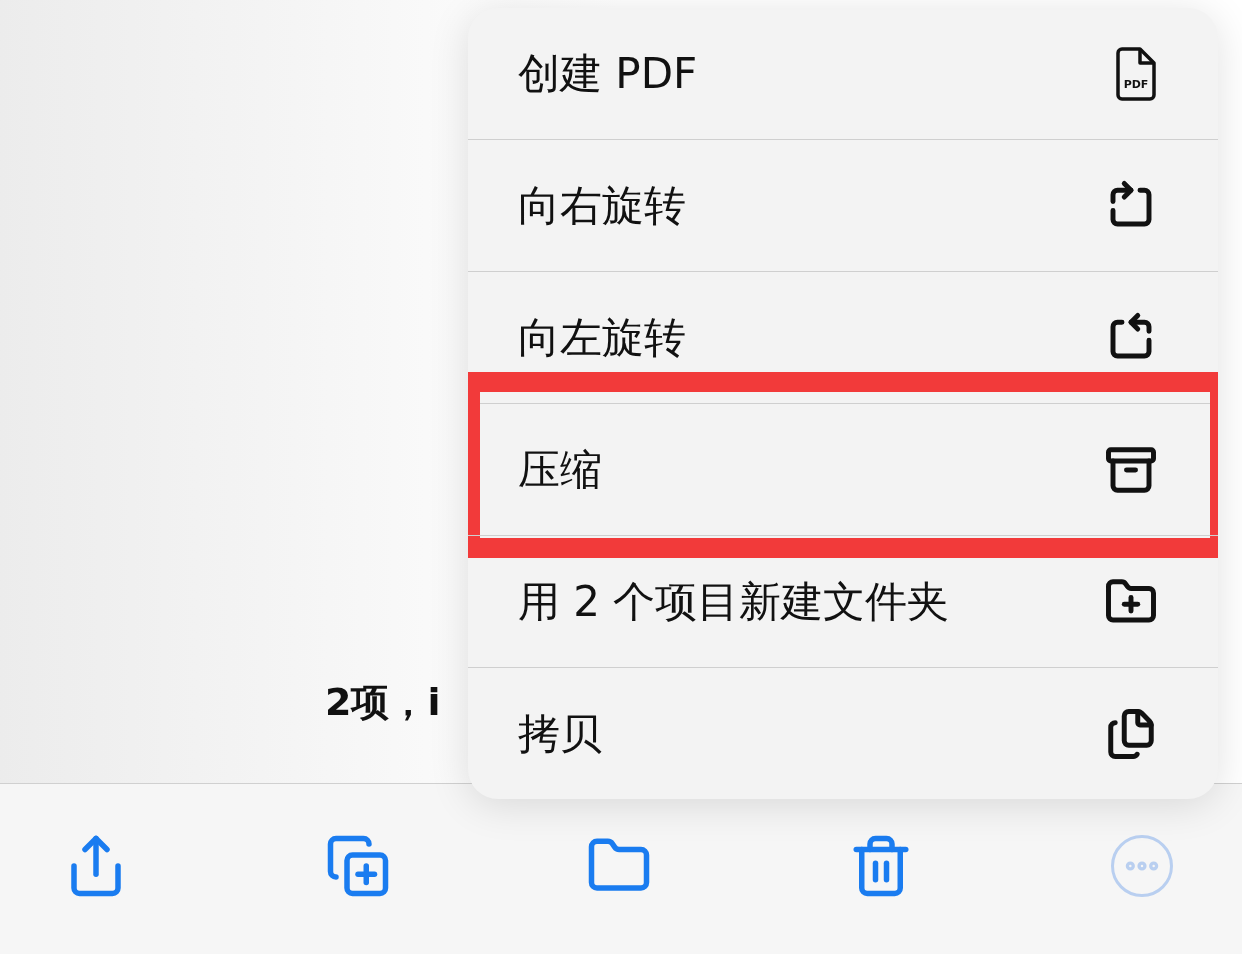 Image resolution: width=1242 pixels, height=954 pixels. I want to click on menu-item: 创建 PDF PDF, so click(843, 73).